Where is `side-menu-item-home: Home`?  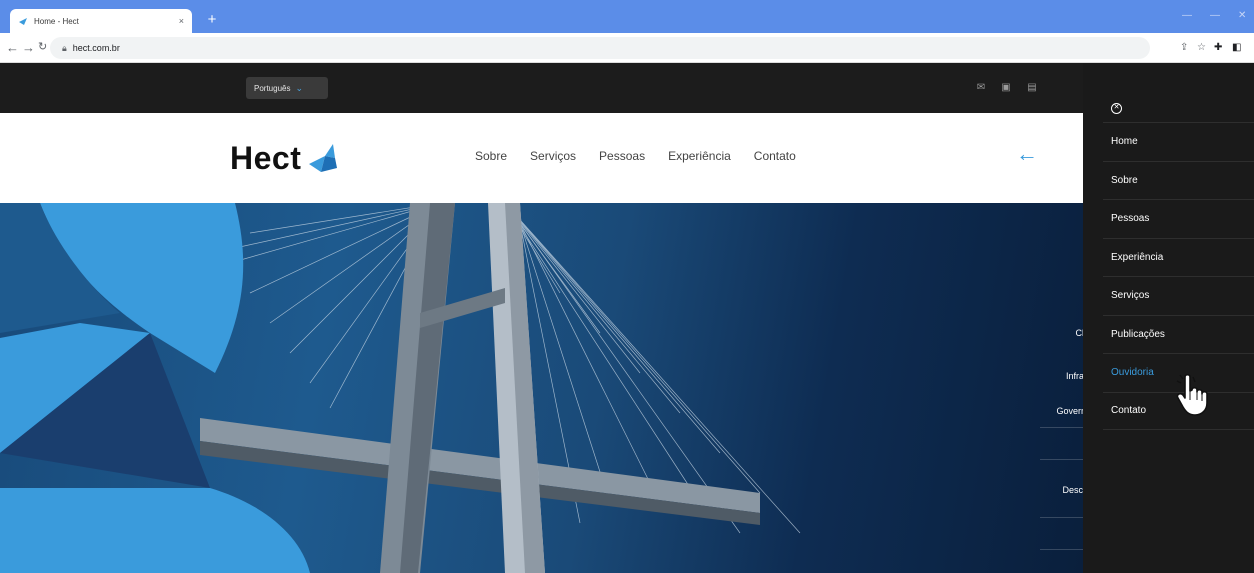
side-menu-item-home: Home is located at coordinates (1178, 141).